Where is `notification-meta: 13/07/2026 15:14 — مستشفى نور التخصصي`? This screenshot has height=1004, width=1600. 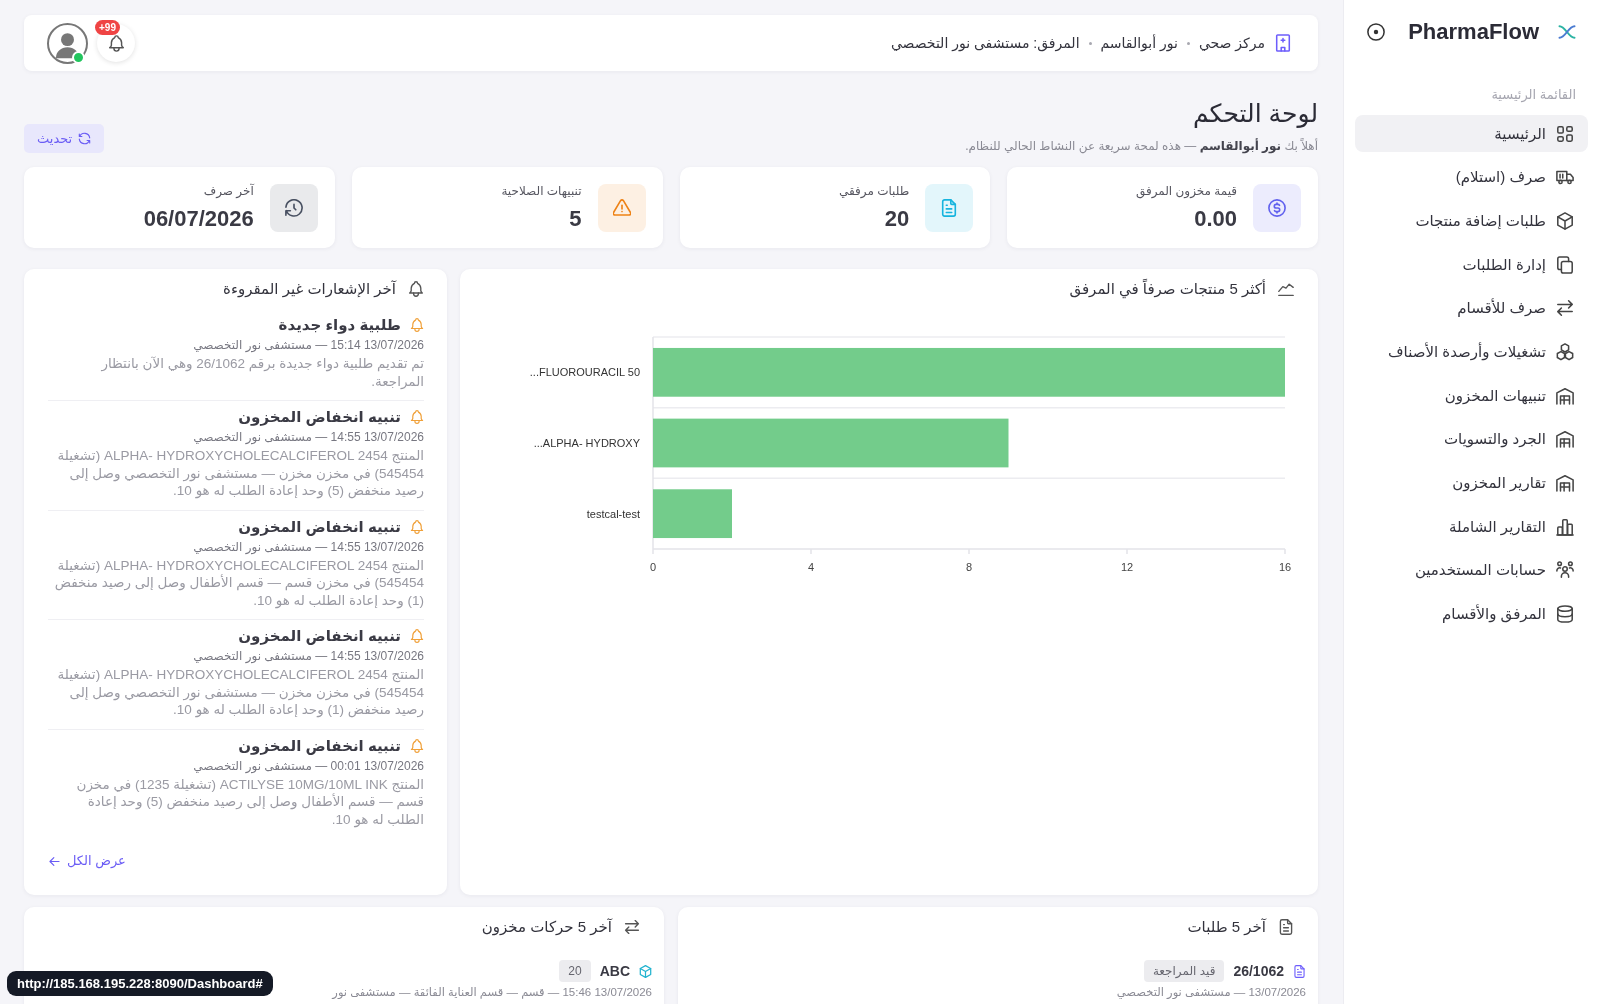 notification-meta: 13/07/2026 15:14 — مستشفى نور التخصصي is located at coordinates (308, 346).